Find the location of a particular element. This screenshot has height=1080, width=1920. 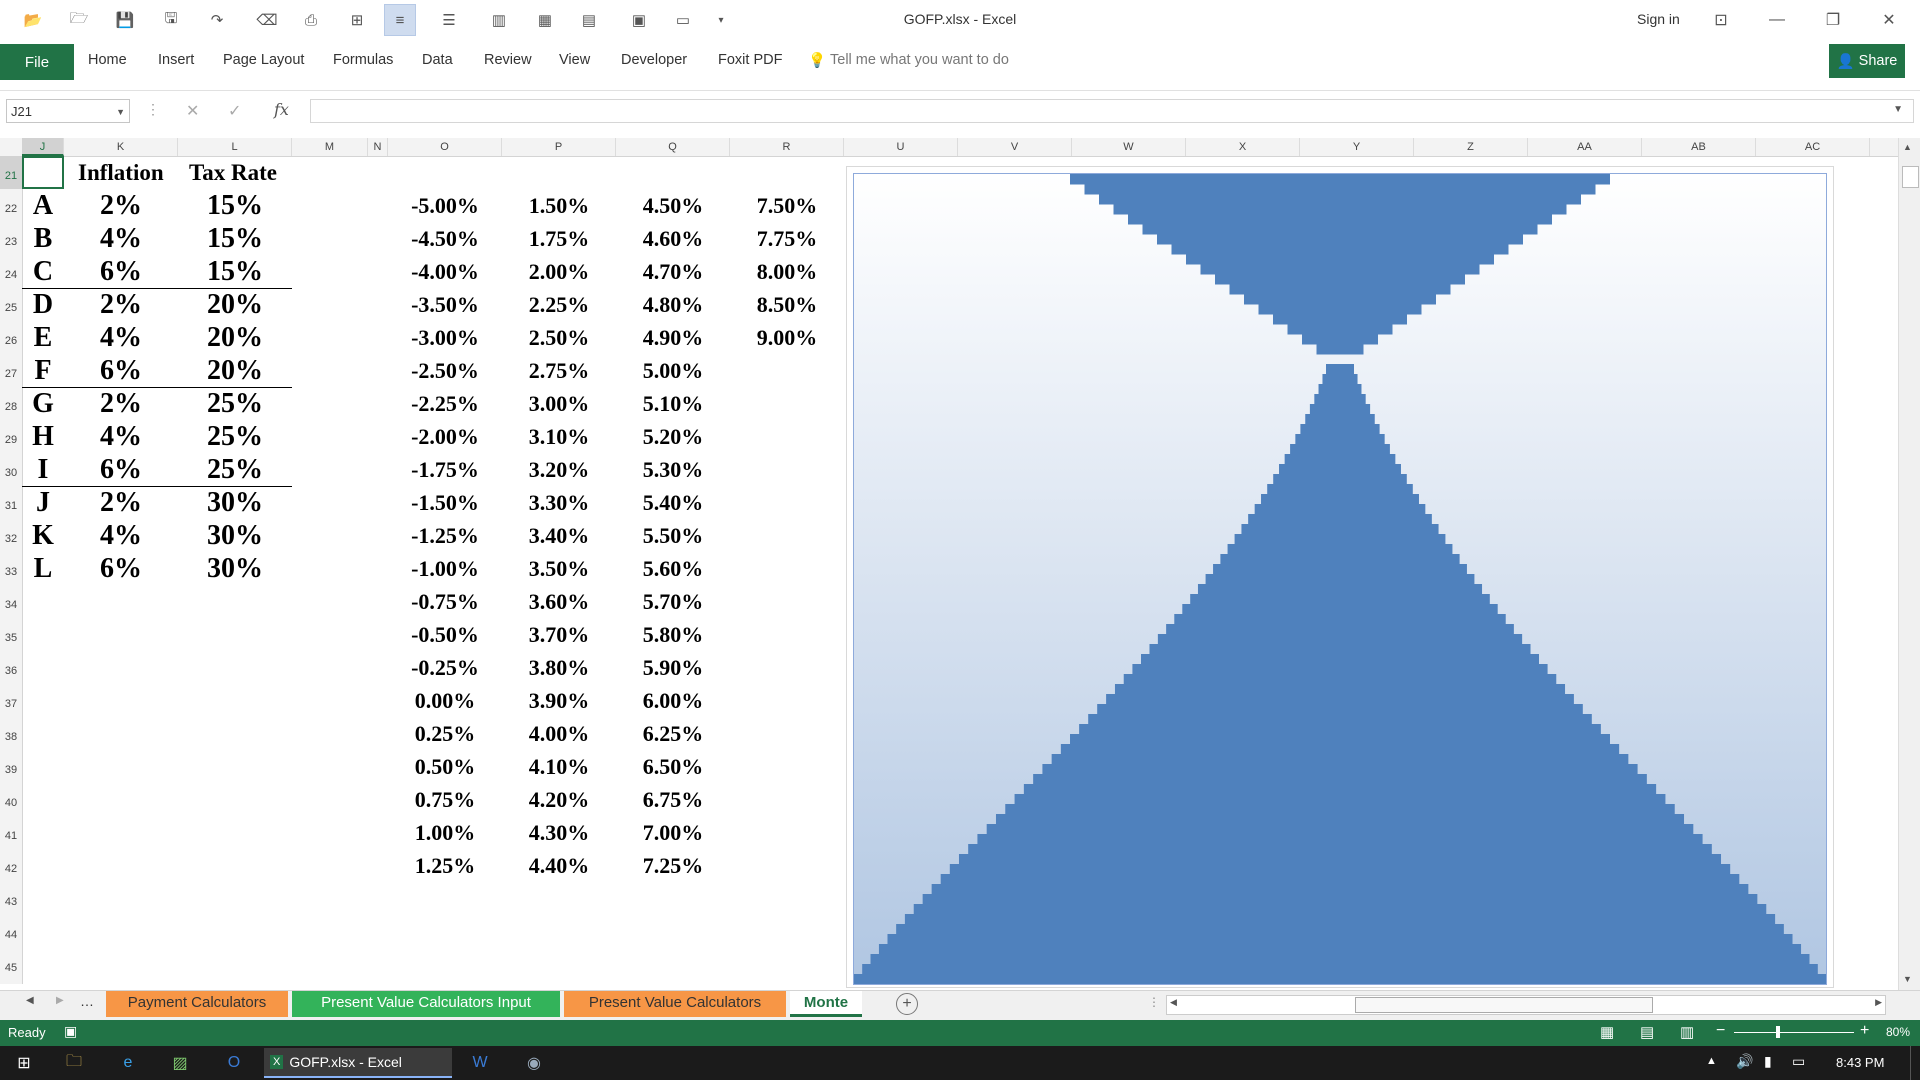

tab-developer: Developer is located at coordinates (654, 60).